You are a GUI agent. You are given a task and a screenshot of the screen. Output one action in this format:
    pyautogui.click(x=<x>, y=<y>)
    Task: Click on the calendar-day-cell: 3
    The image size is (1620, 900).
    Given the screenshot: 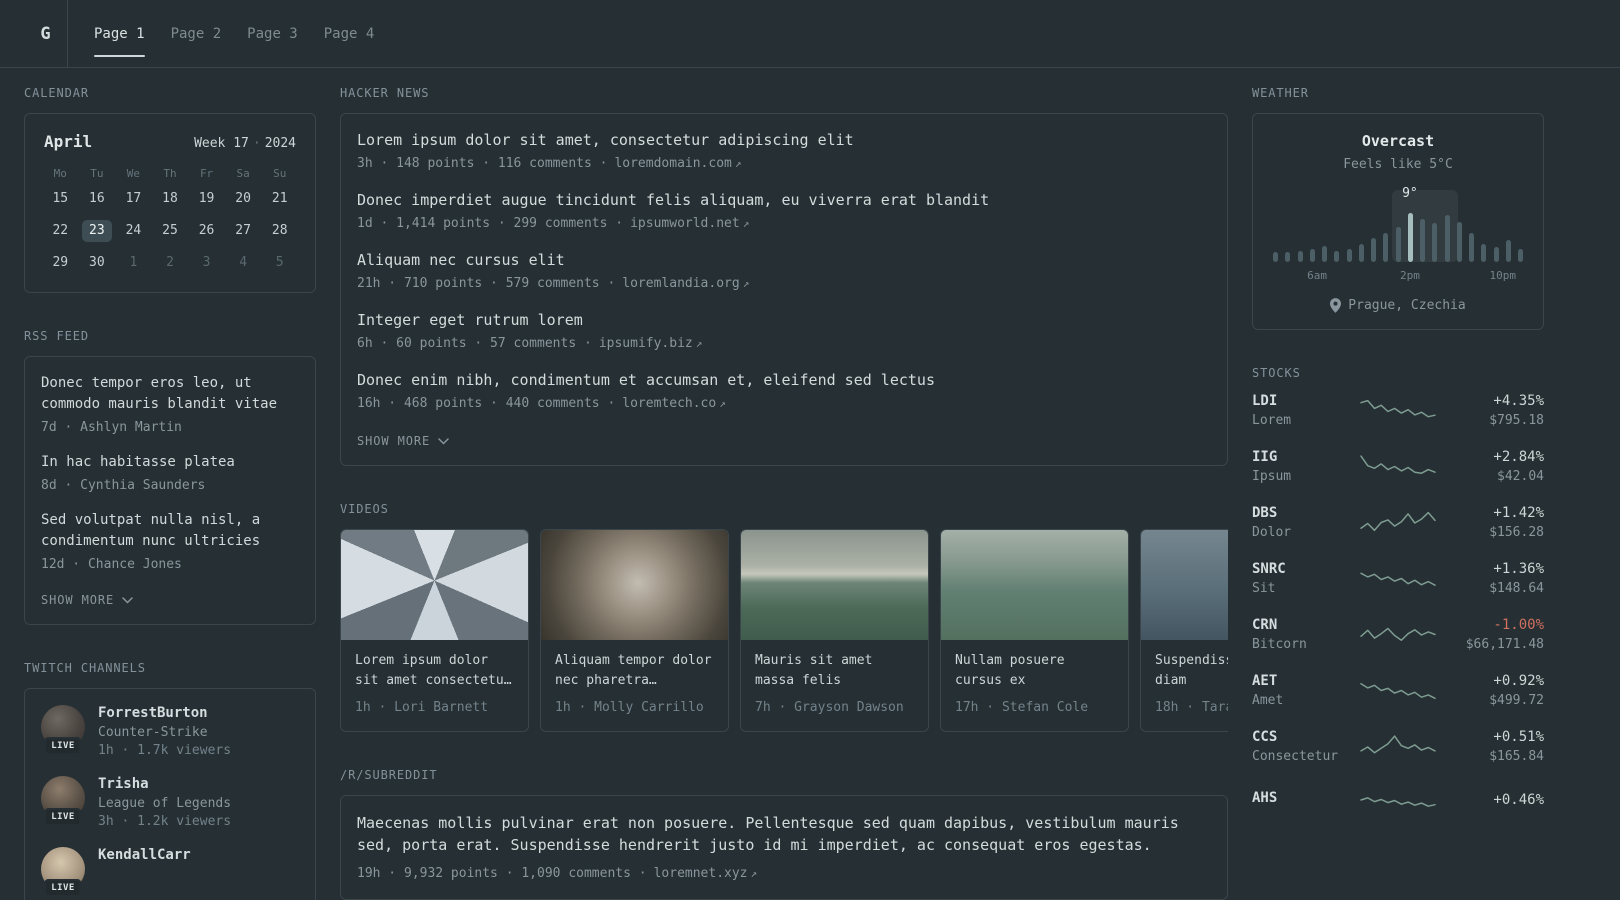 What is the action you would take?
    pyautogui.click(x=206, y=262)
    